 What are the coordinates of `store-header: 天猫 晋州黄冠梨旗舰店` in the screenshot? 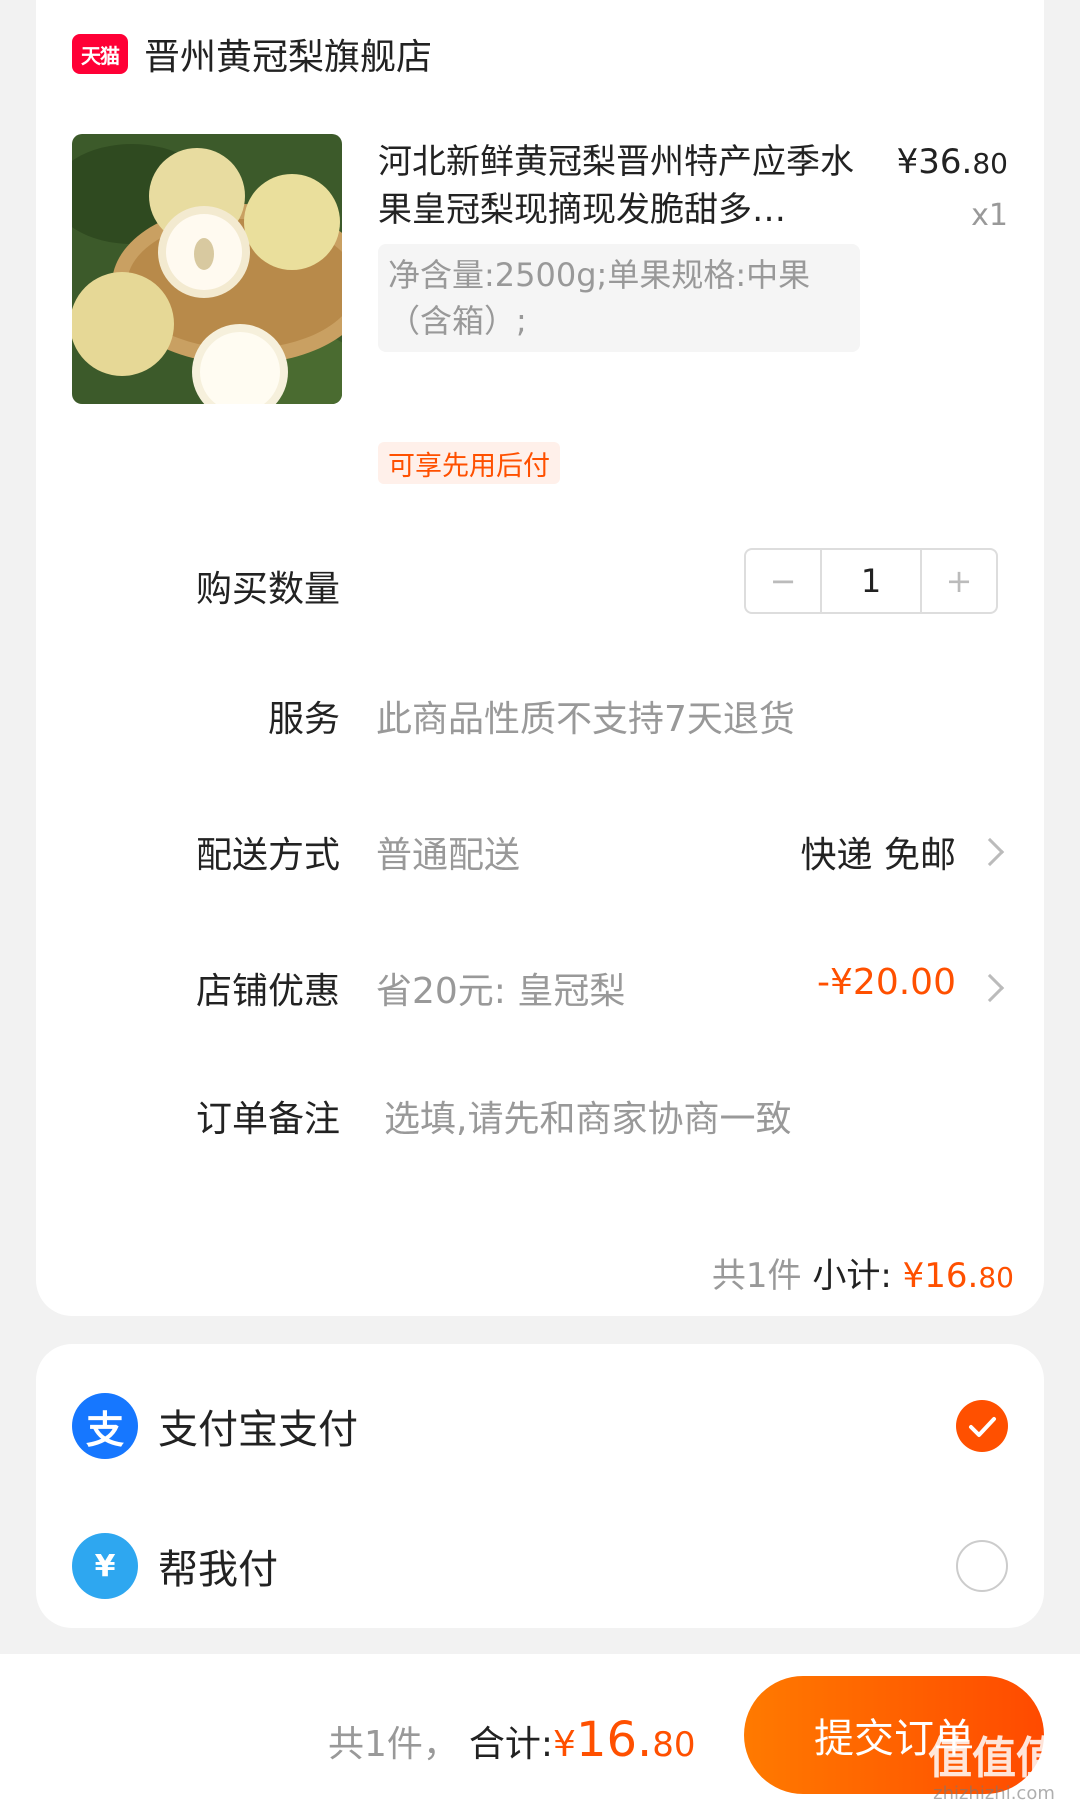 It's located at (252, 54).